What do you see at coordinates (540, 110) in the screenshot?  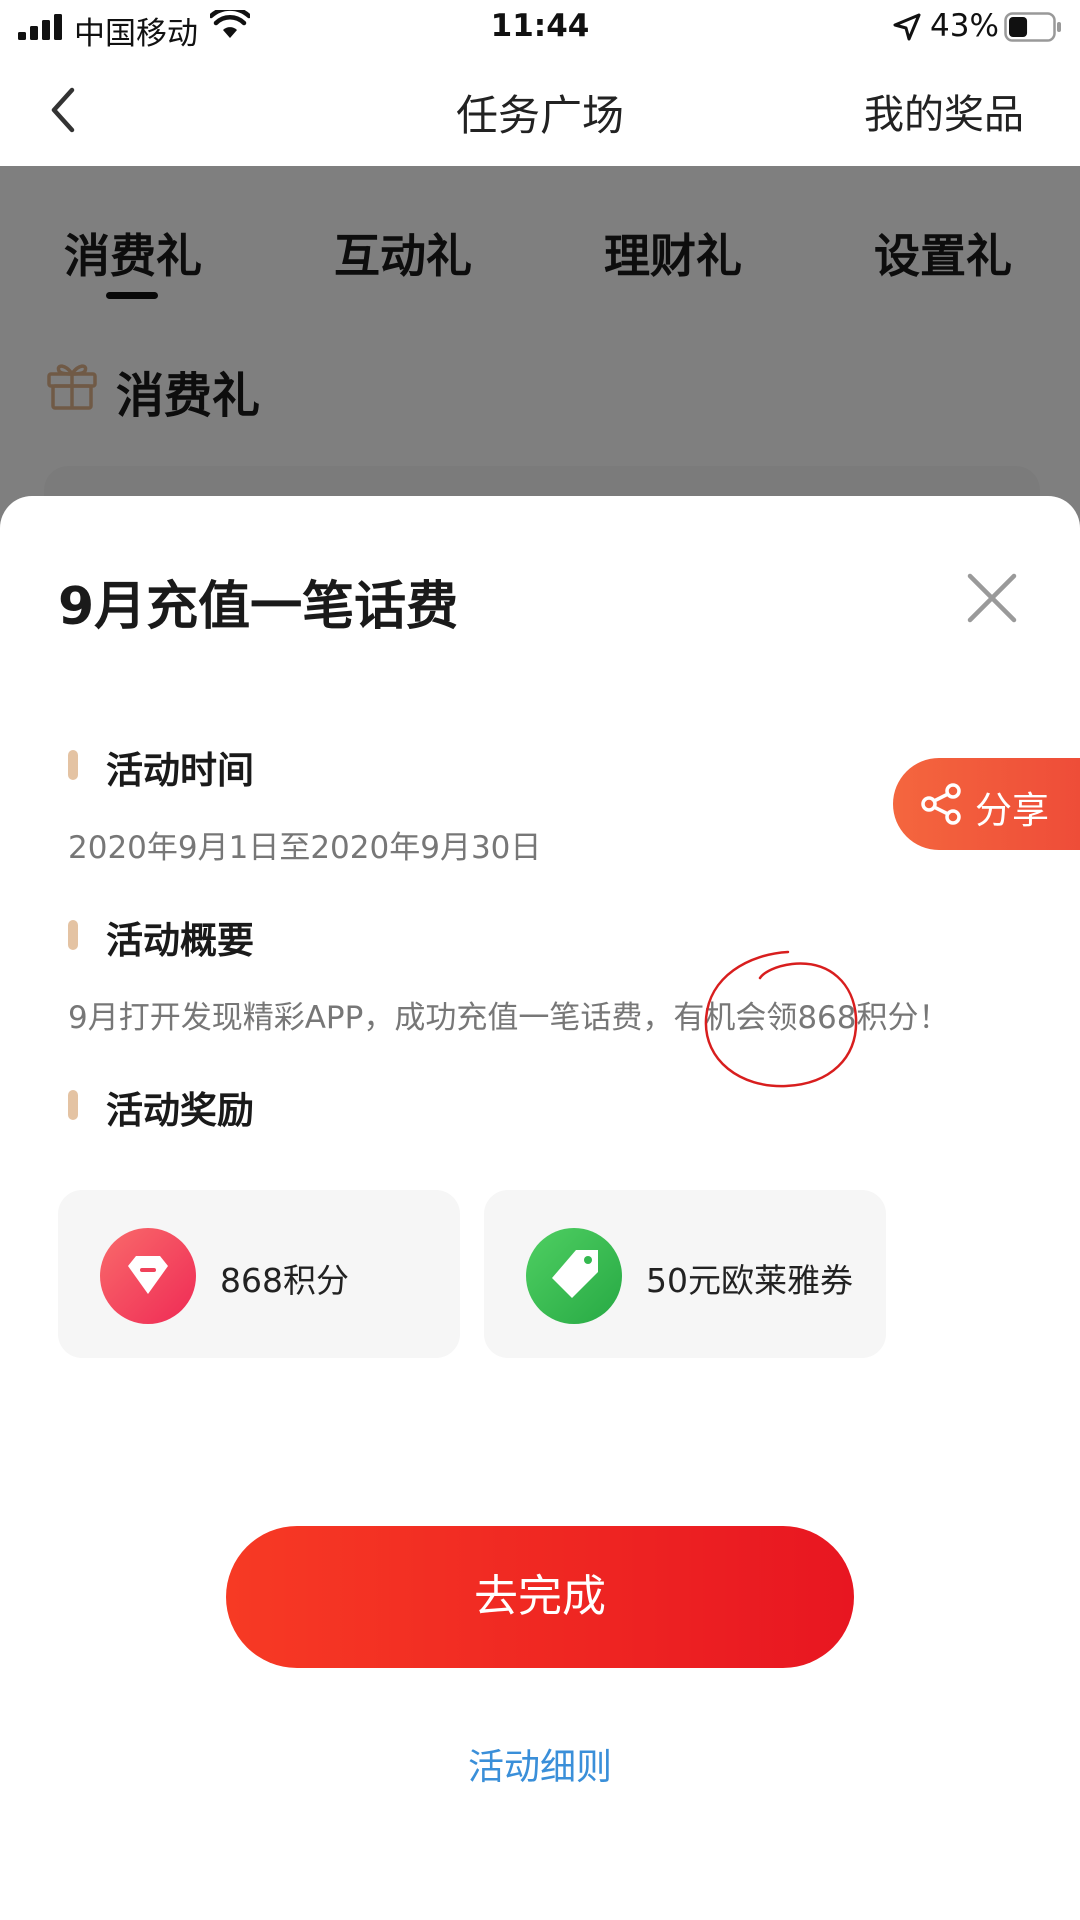 I see `navigation-bar: 任务广场 我的奖品` at bounding box center [540, 110].